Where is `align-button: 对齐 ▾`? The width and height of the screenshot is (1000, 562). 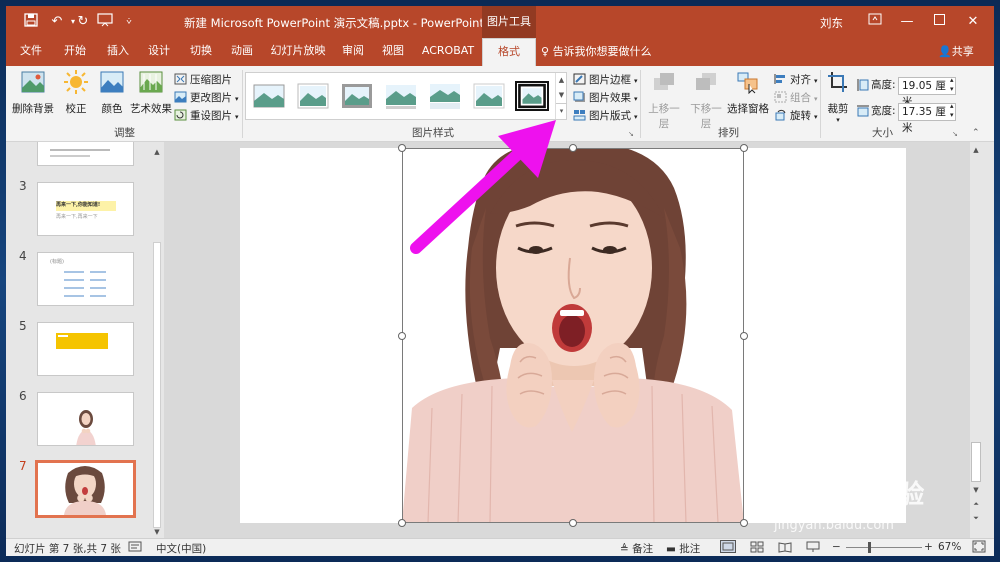
align-button: 对齐 ▾ is located at coordinates (796, 80).